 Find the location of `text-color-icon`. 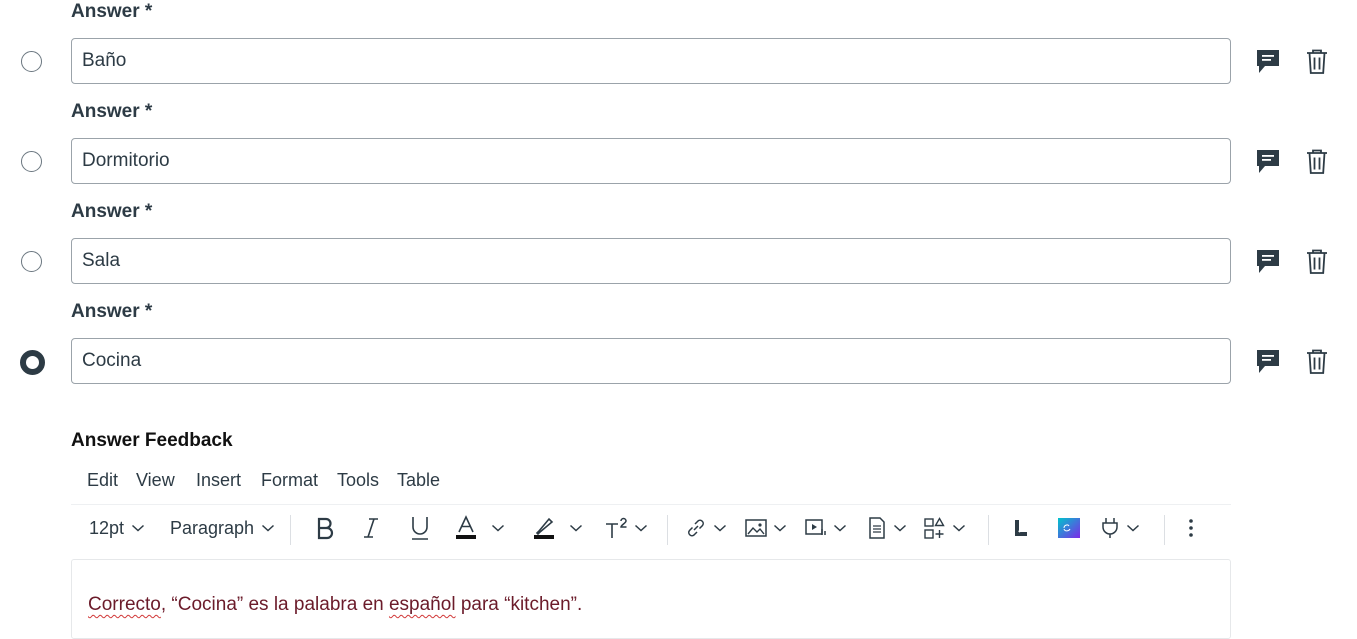

text-color-icon is located at coordinates (466, 527).